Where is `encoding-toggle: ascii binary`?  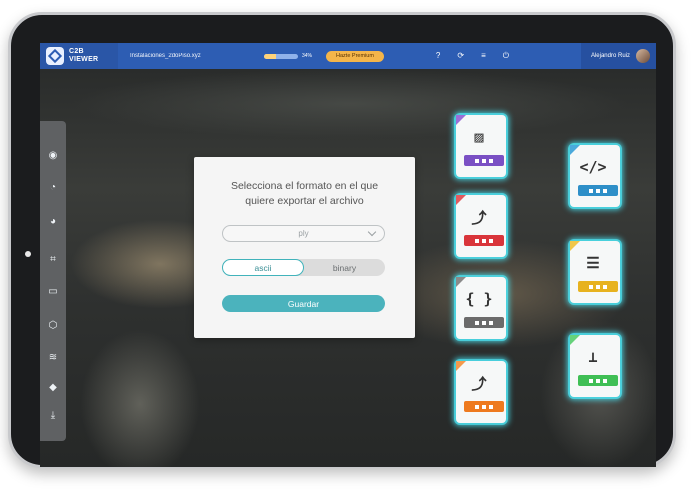 encoding-toggle: ascii binary is located at coordinates (303, 267).